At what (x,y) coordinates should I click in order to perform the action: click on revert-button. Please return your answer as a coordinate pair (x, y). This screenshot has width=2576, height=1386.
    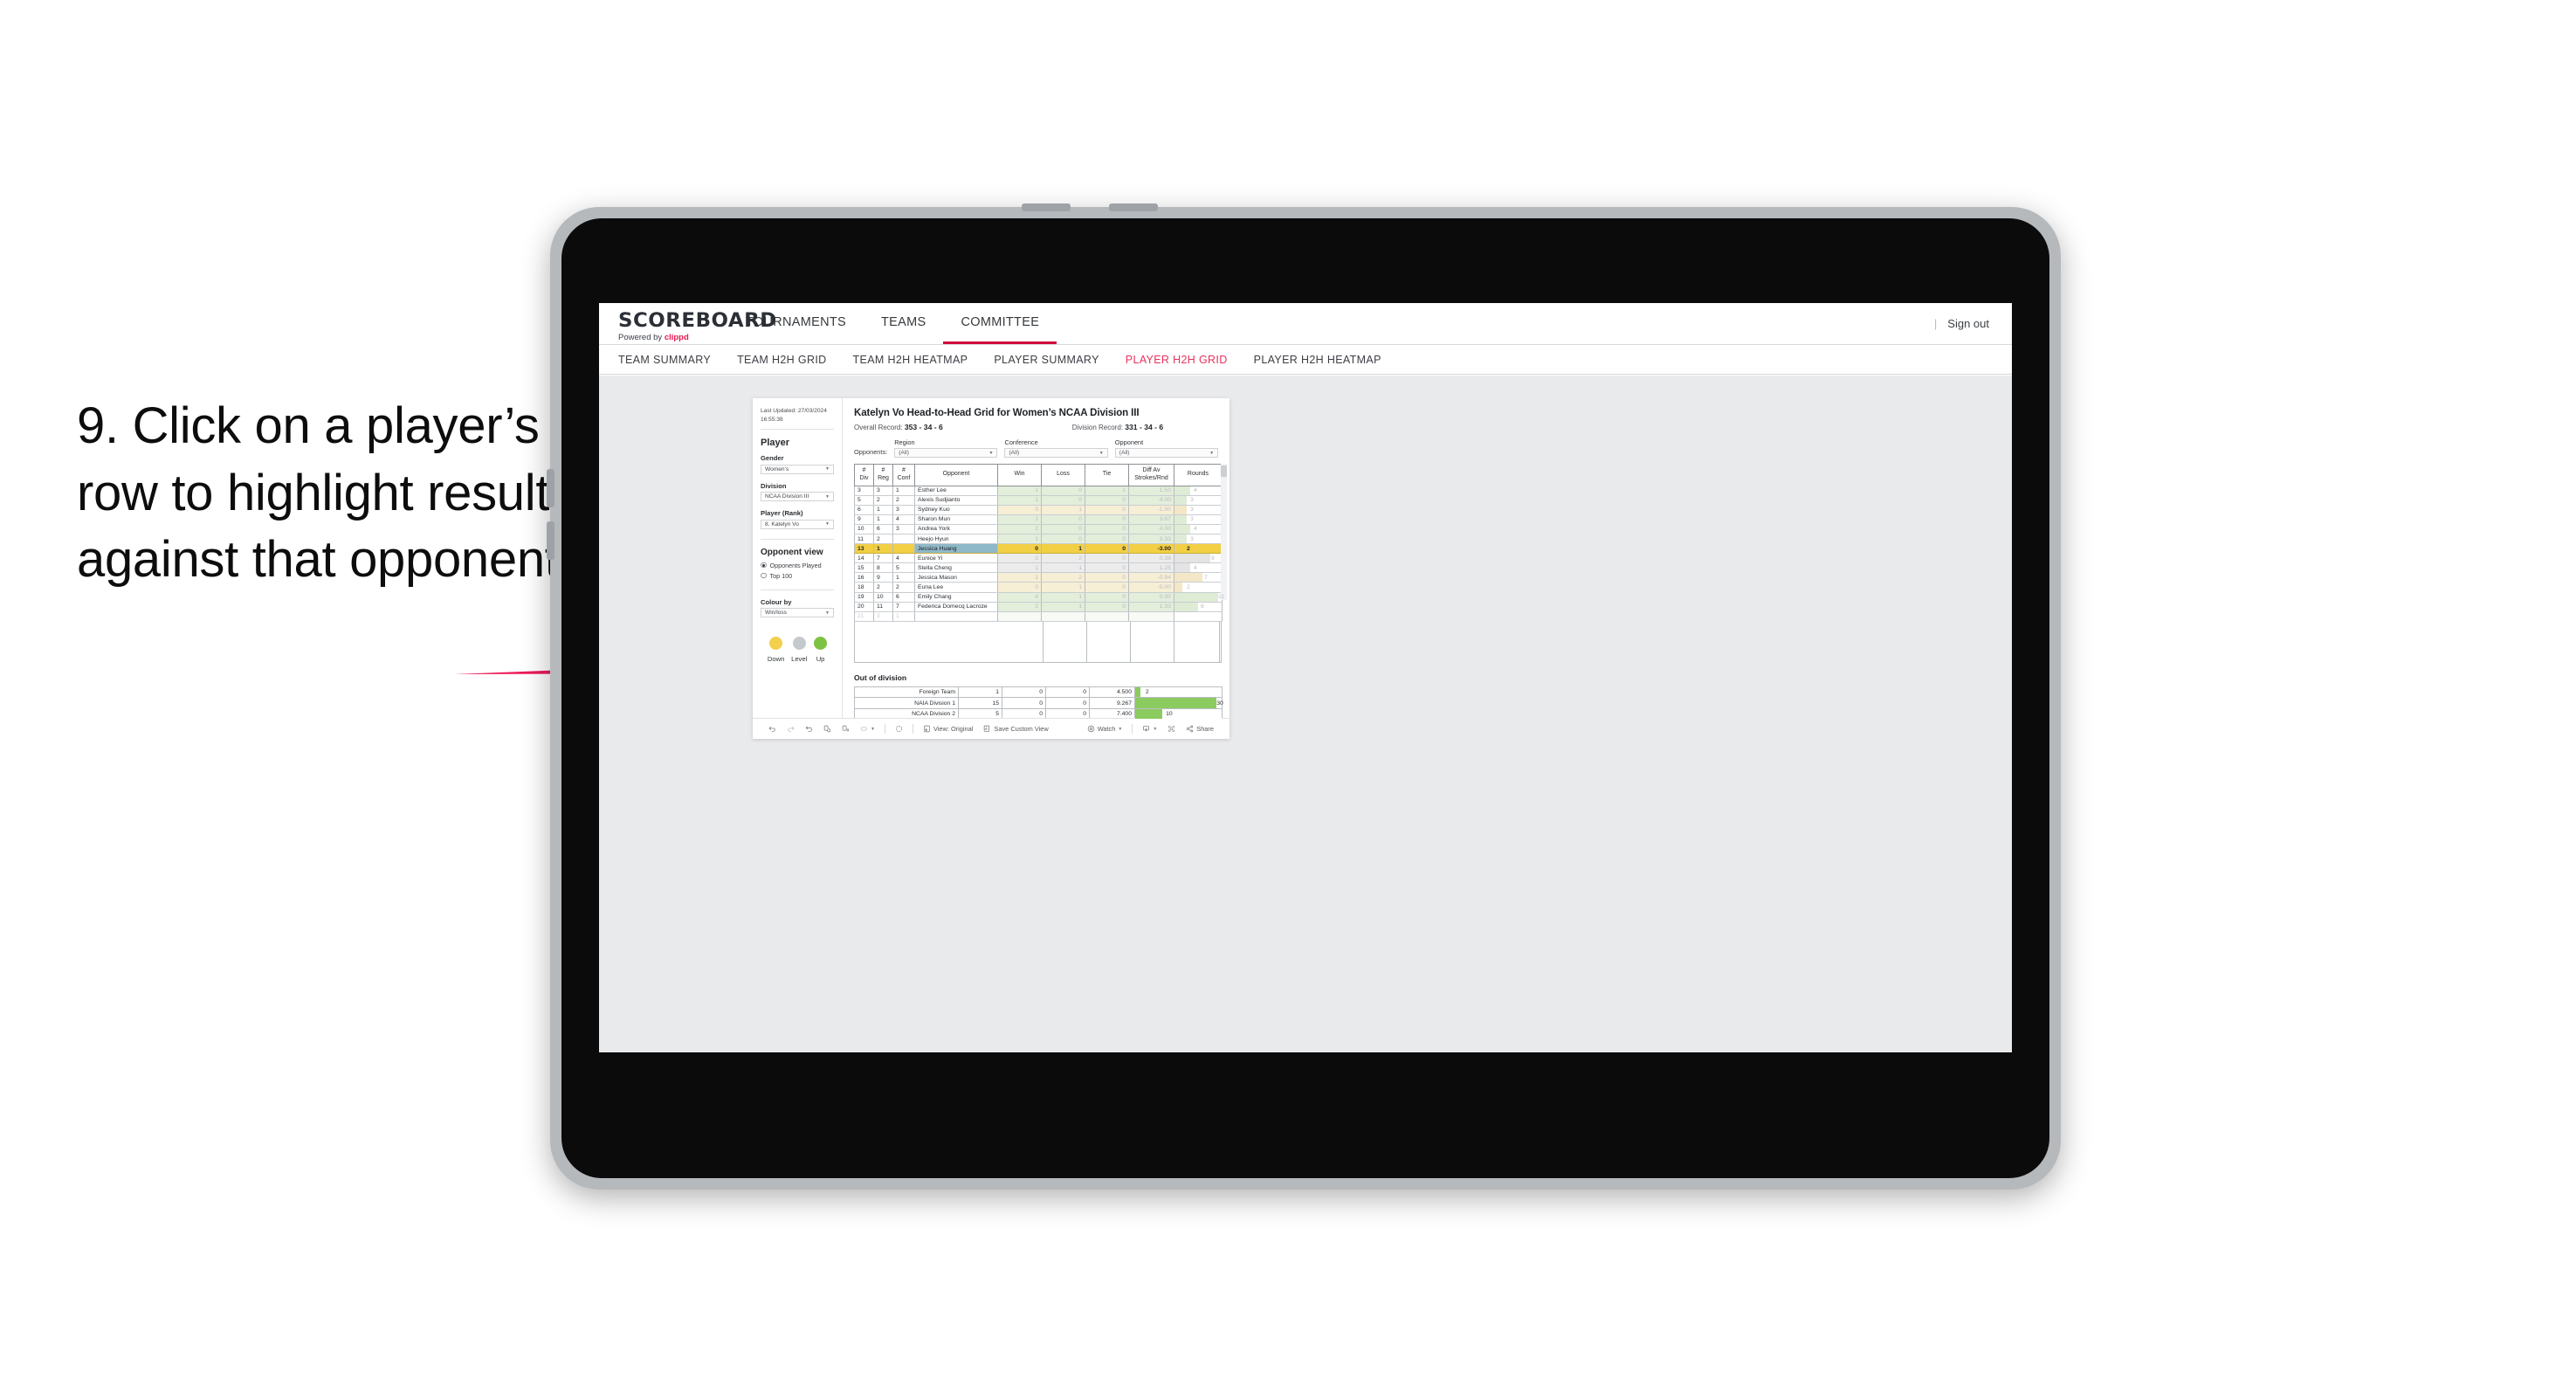
    Looking at the image, I should click on (809, 729).